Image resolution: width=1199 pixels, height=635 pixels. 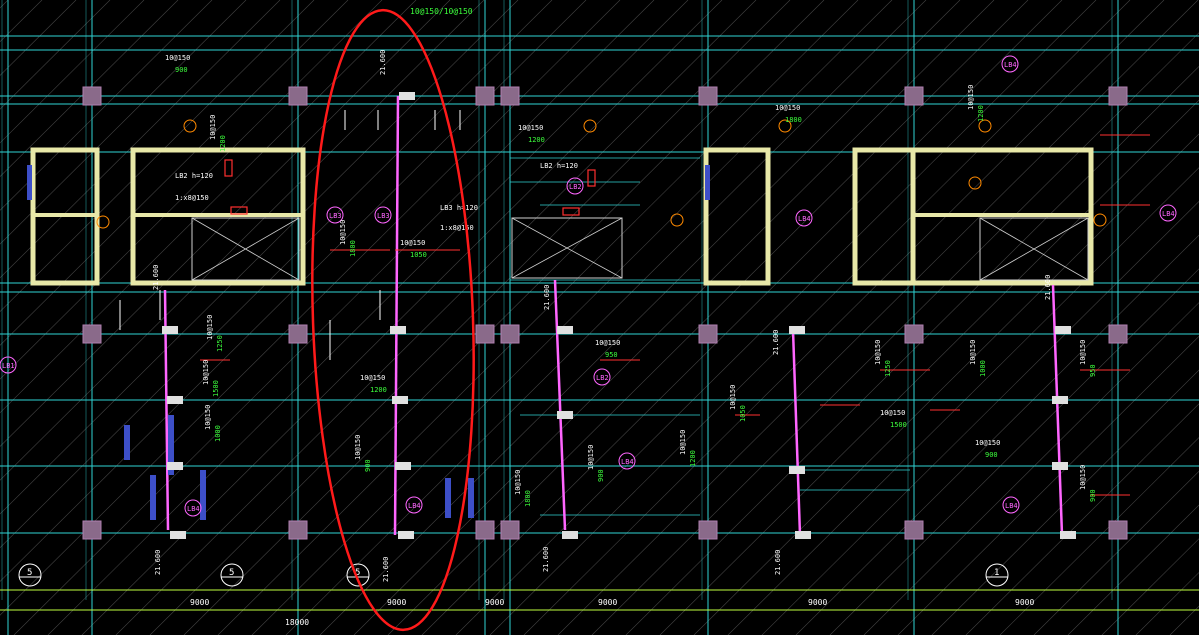 What do you see at coordinates (996, 573) in the screenshot?
I see `axis-bubble-label: 1` at bounding box center [996, 573].